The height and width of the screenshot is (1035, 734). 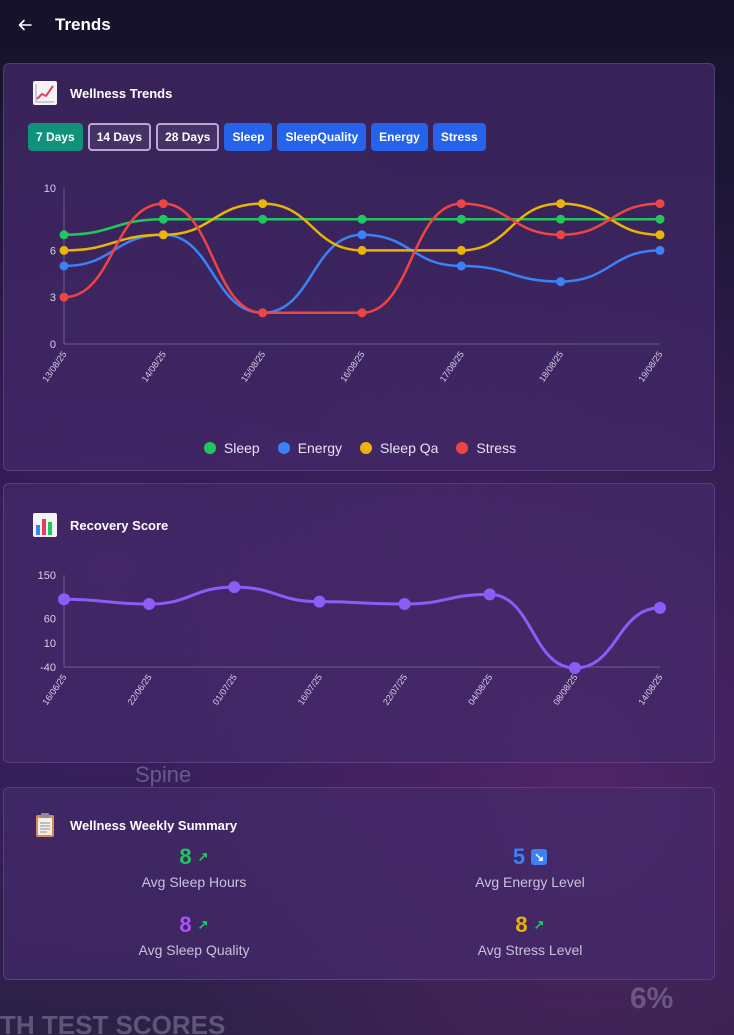 What do you see at coordinates (362, 227) in the screenshot?
I see `series-line` at bounding box center [362, 227].